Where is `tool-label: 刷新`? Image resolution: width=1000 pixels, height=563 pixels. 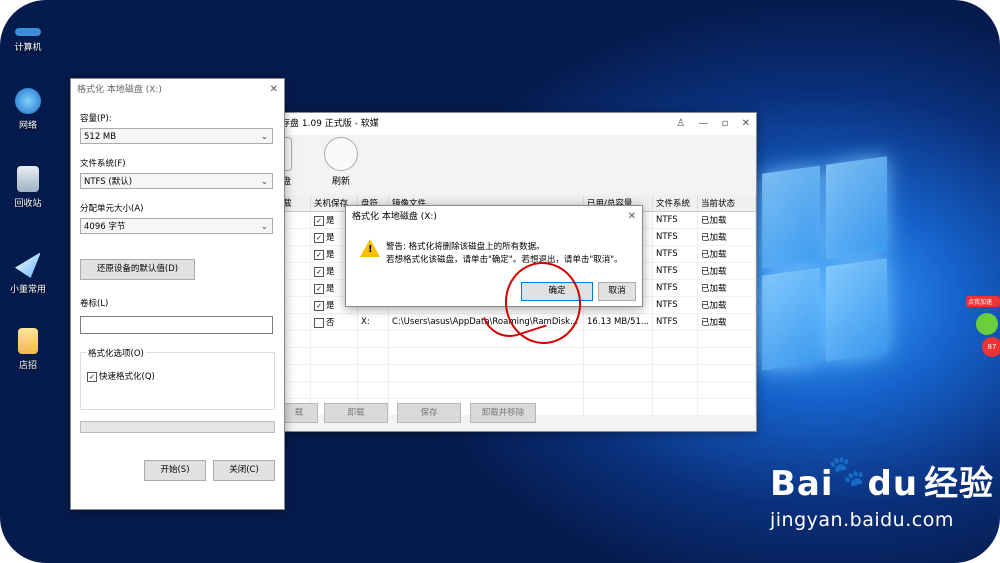
tool-label: 刷新 is located at coordinates (340, 182).